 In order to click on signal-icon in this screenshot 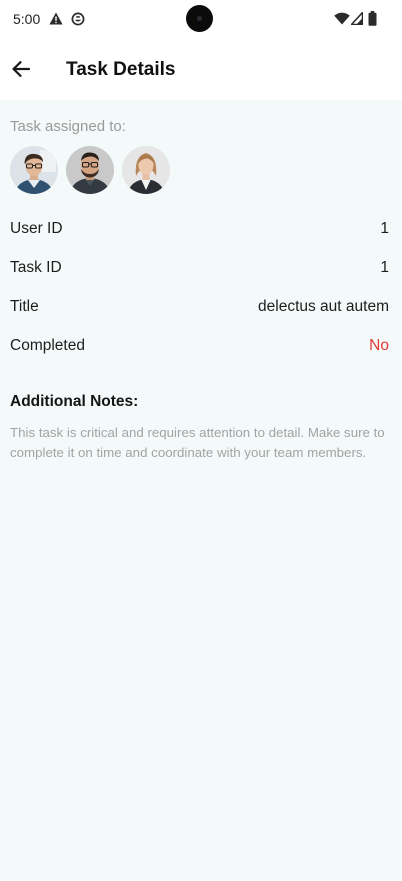, I will do `click(357, 18)`.